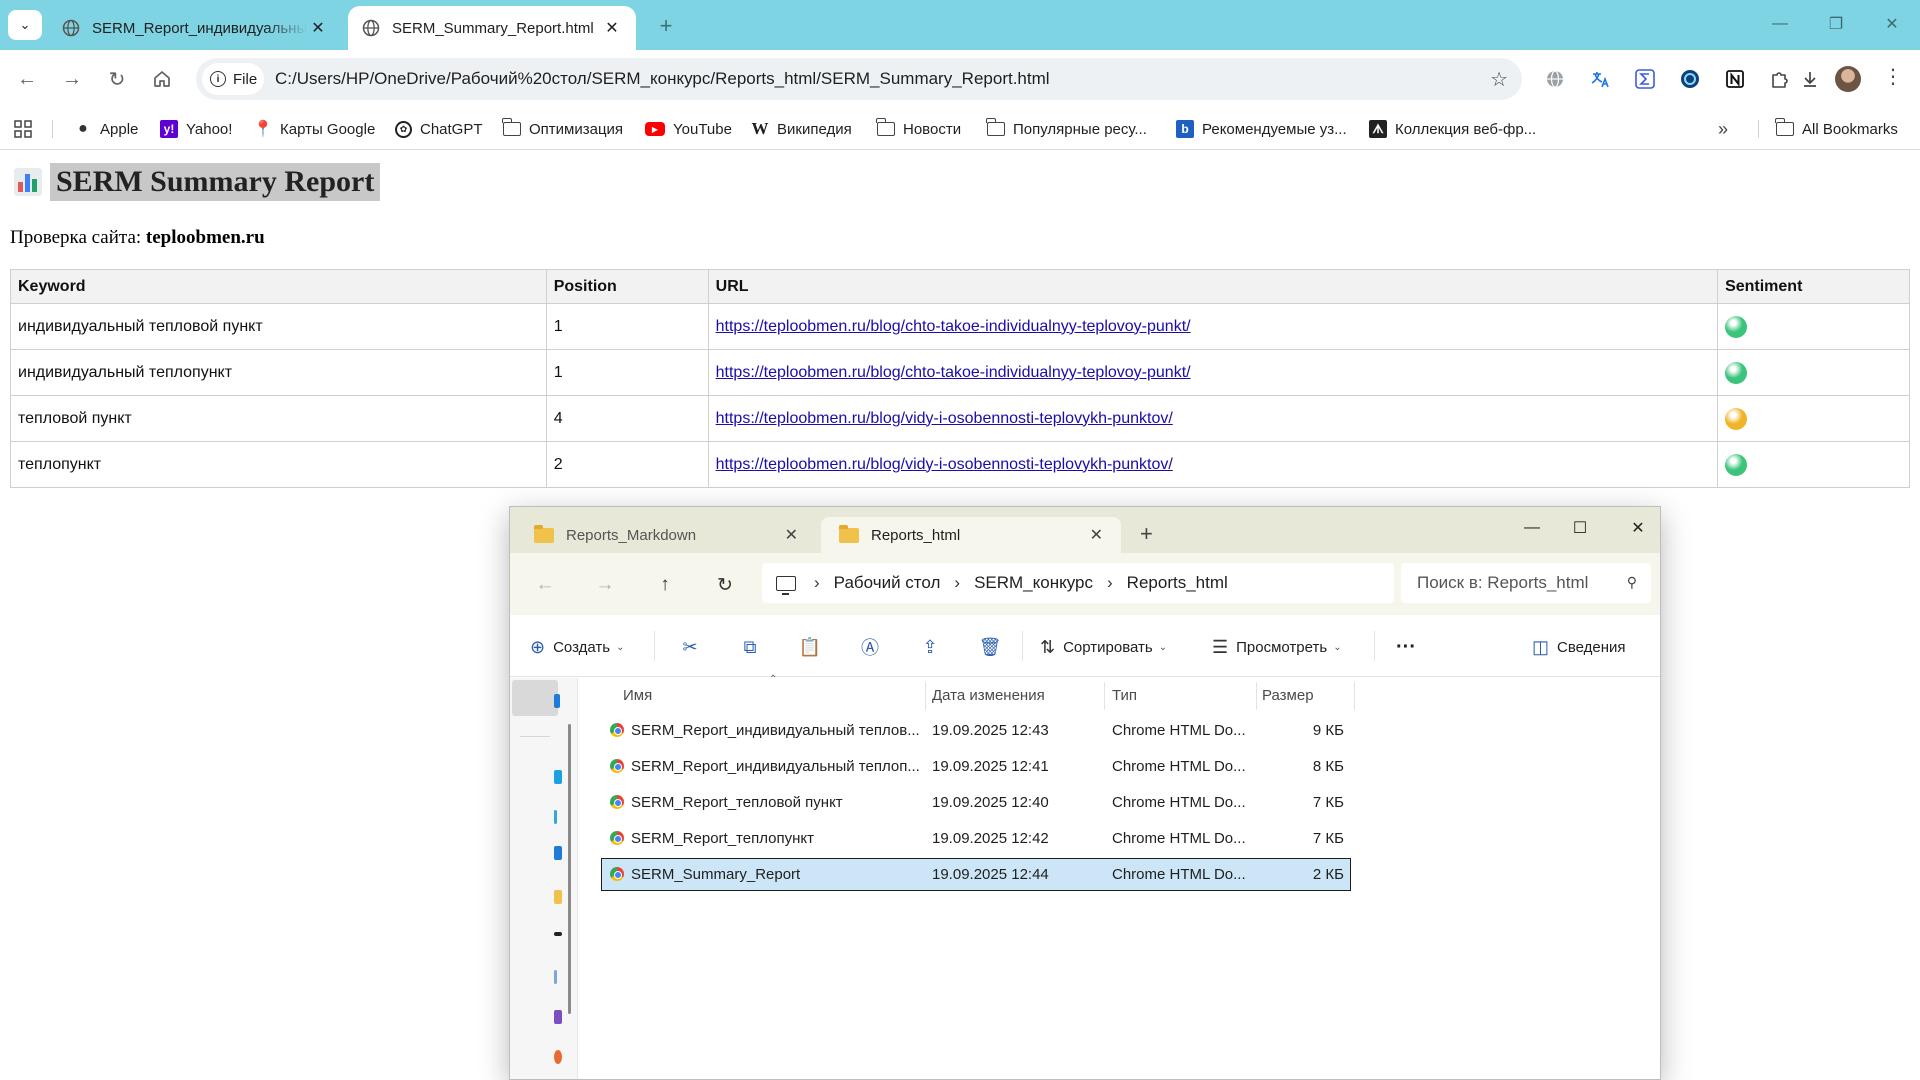  Describe the element at coordinates (558, 1057) in the screenshot. I see `folder-icon` at that location.